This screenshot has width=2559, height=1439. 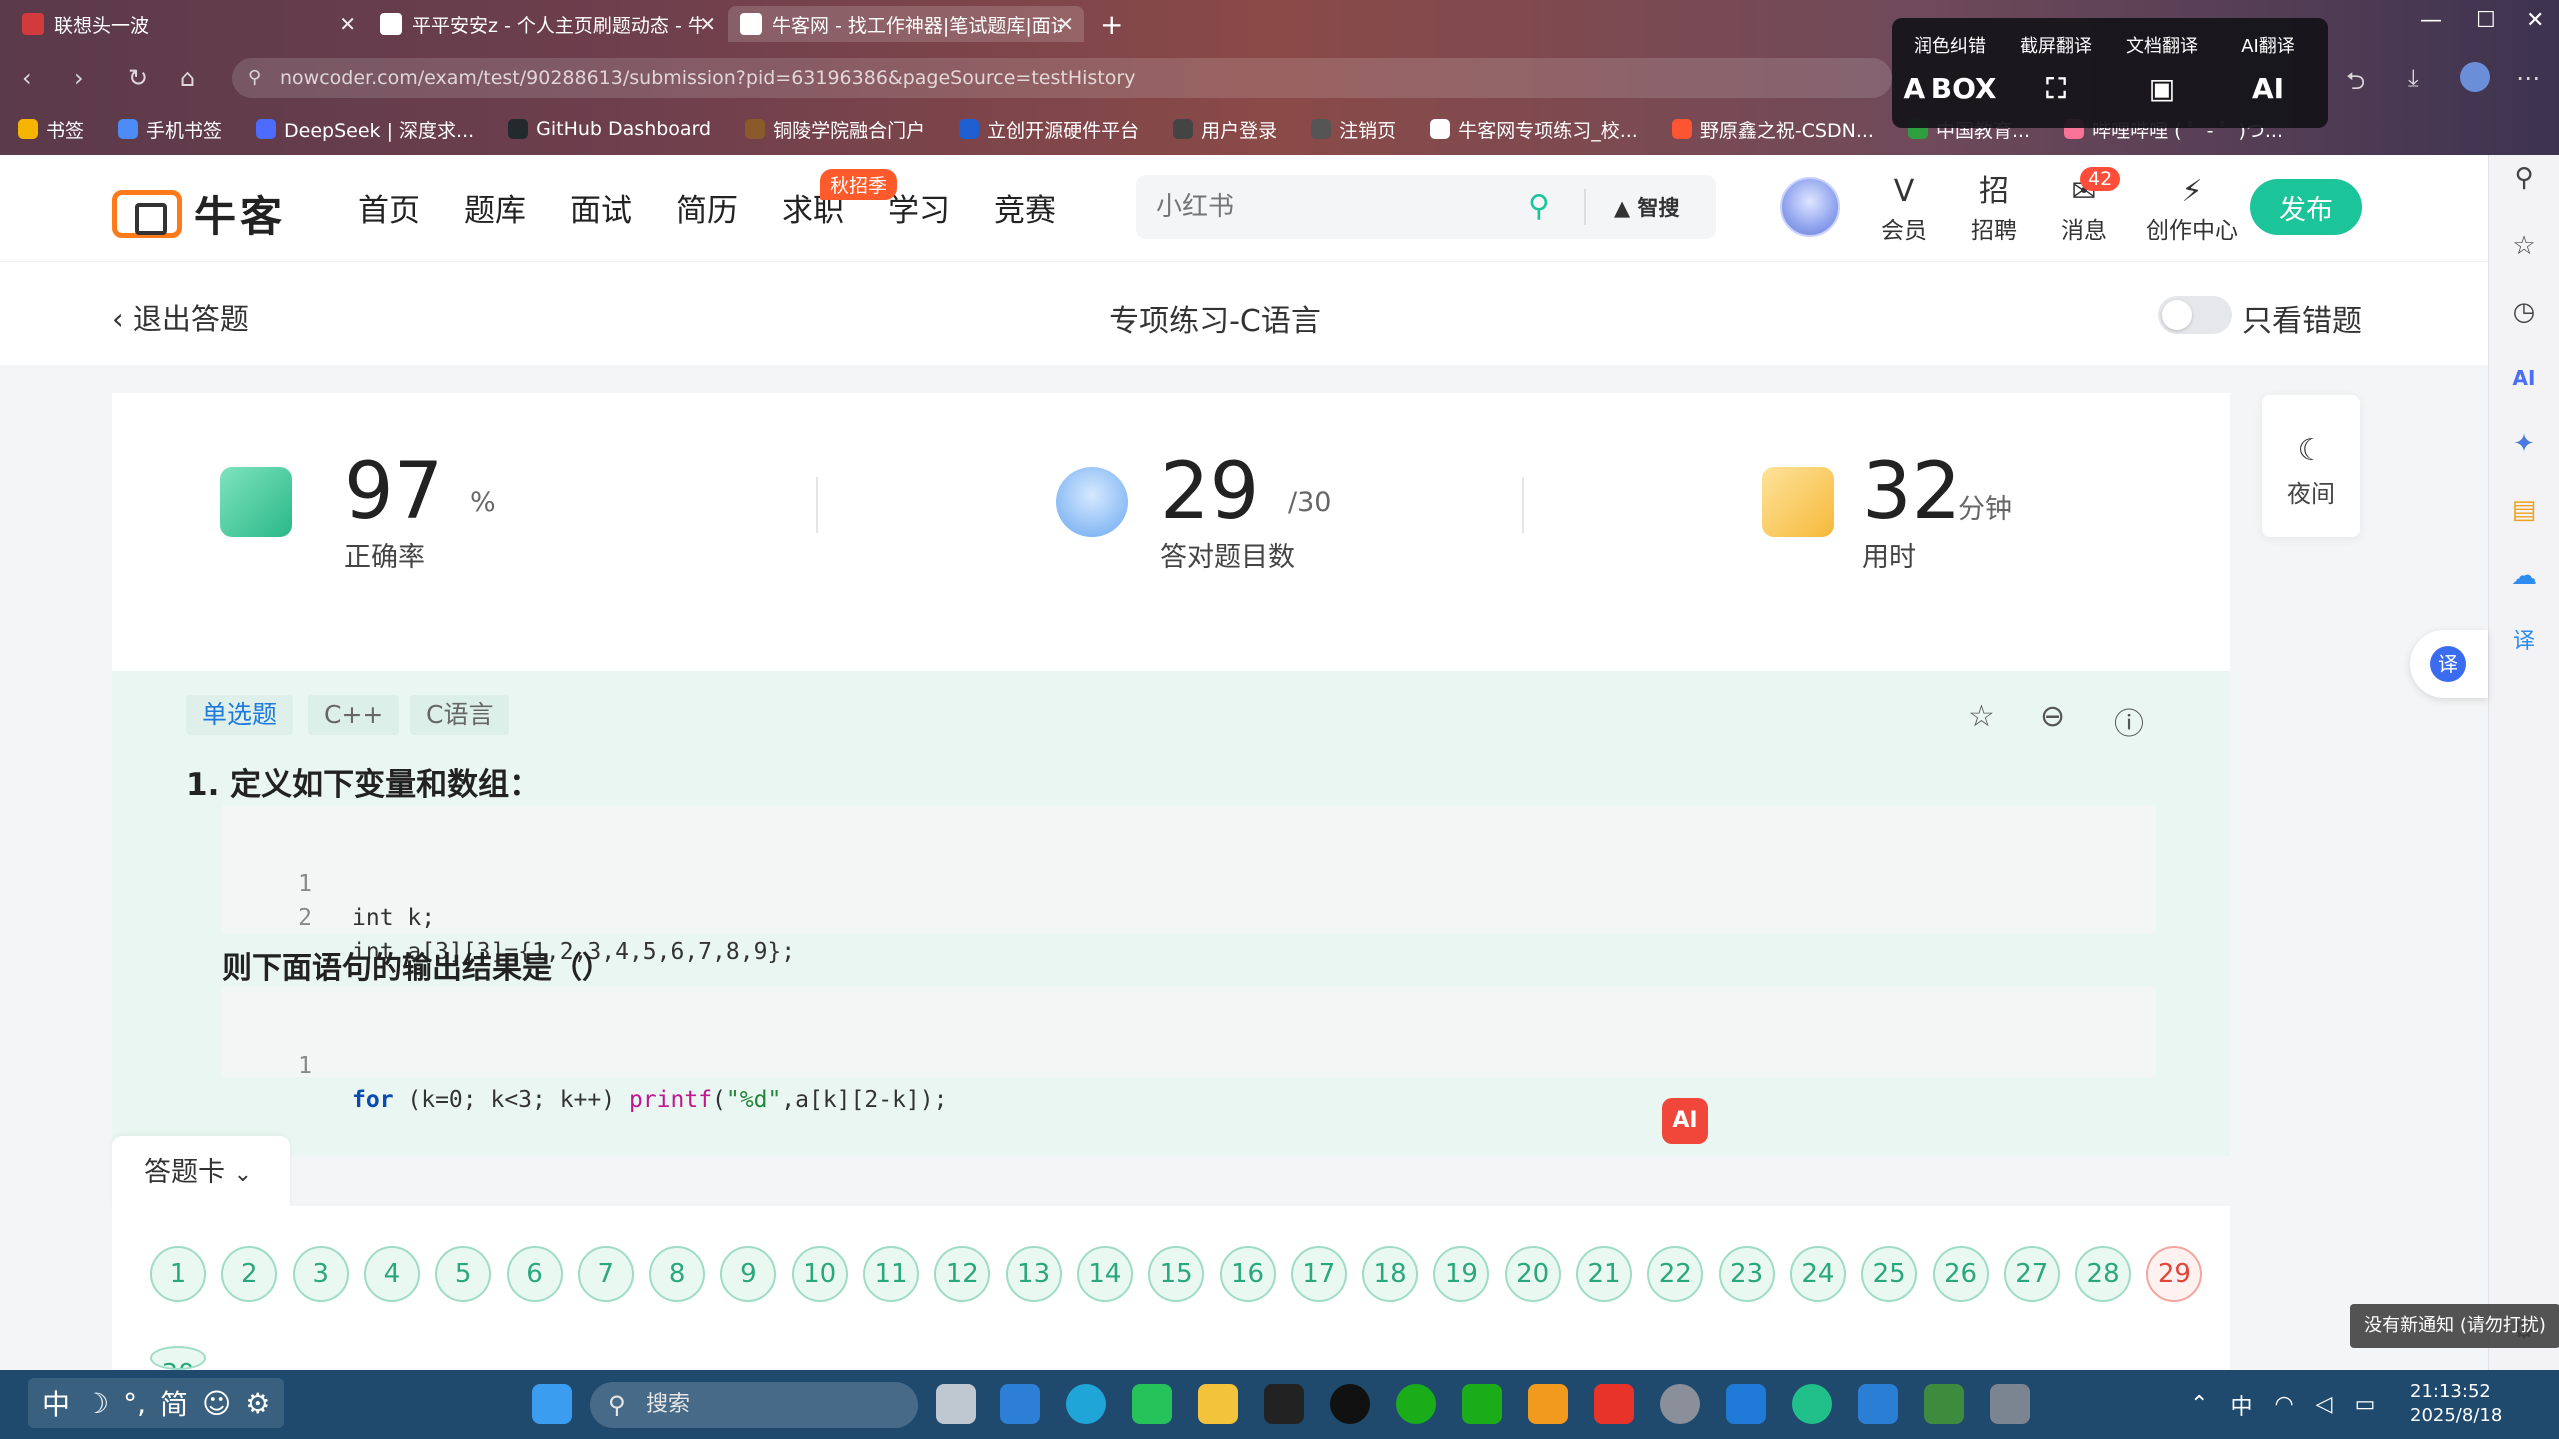 What do you see at coordinates (178, 1358) in the screenshot?
I see `answer-card-number: 30` at bounding box center [178, 1358].